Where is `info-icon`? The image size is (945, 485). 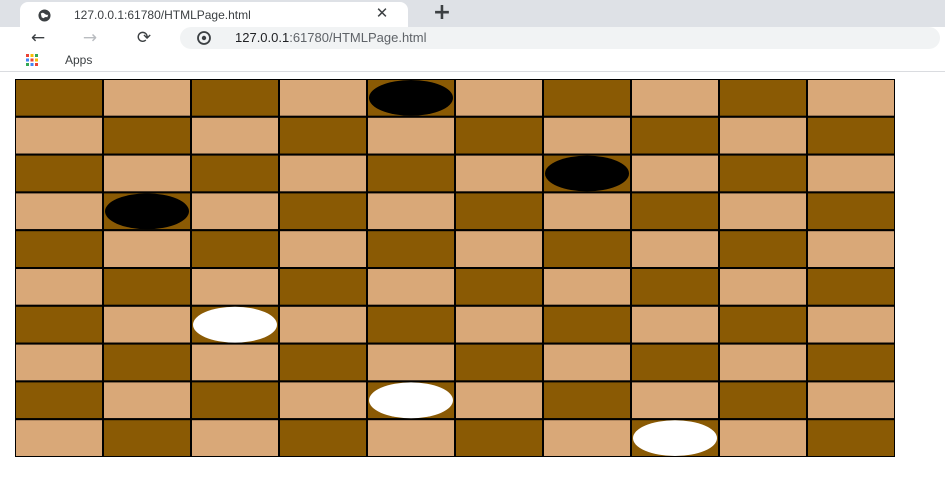
info-icon is located at coordinates (204, 38).